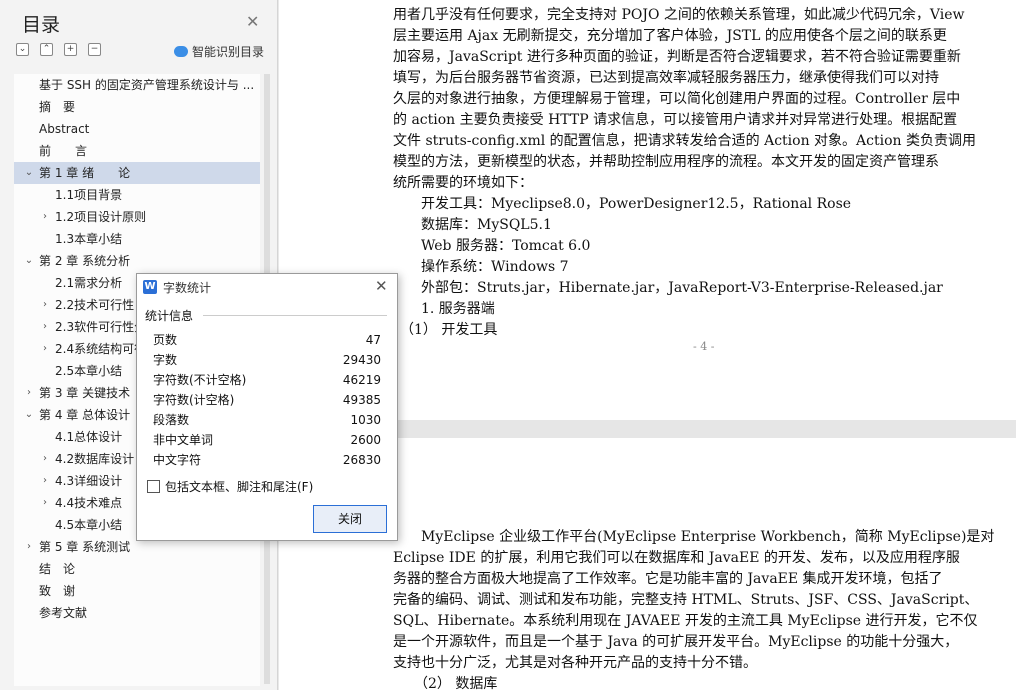 The width and height of the screenshot is (1016, 690). What do you see at coordinates (704, 346) in the screenshot?
I see `page-number: - 4 -` at bounding box center [704, 346].